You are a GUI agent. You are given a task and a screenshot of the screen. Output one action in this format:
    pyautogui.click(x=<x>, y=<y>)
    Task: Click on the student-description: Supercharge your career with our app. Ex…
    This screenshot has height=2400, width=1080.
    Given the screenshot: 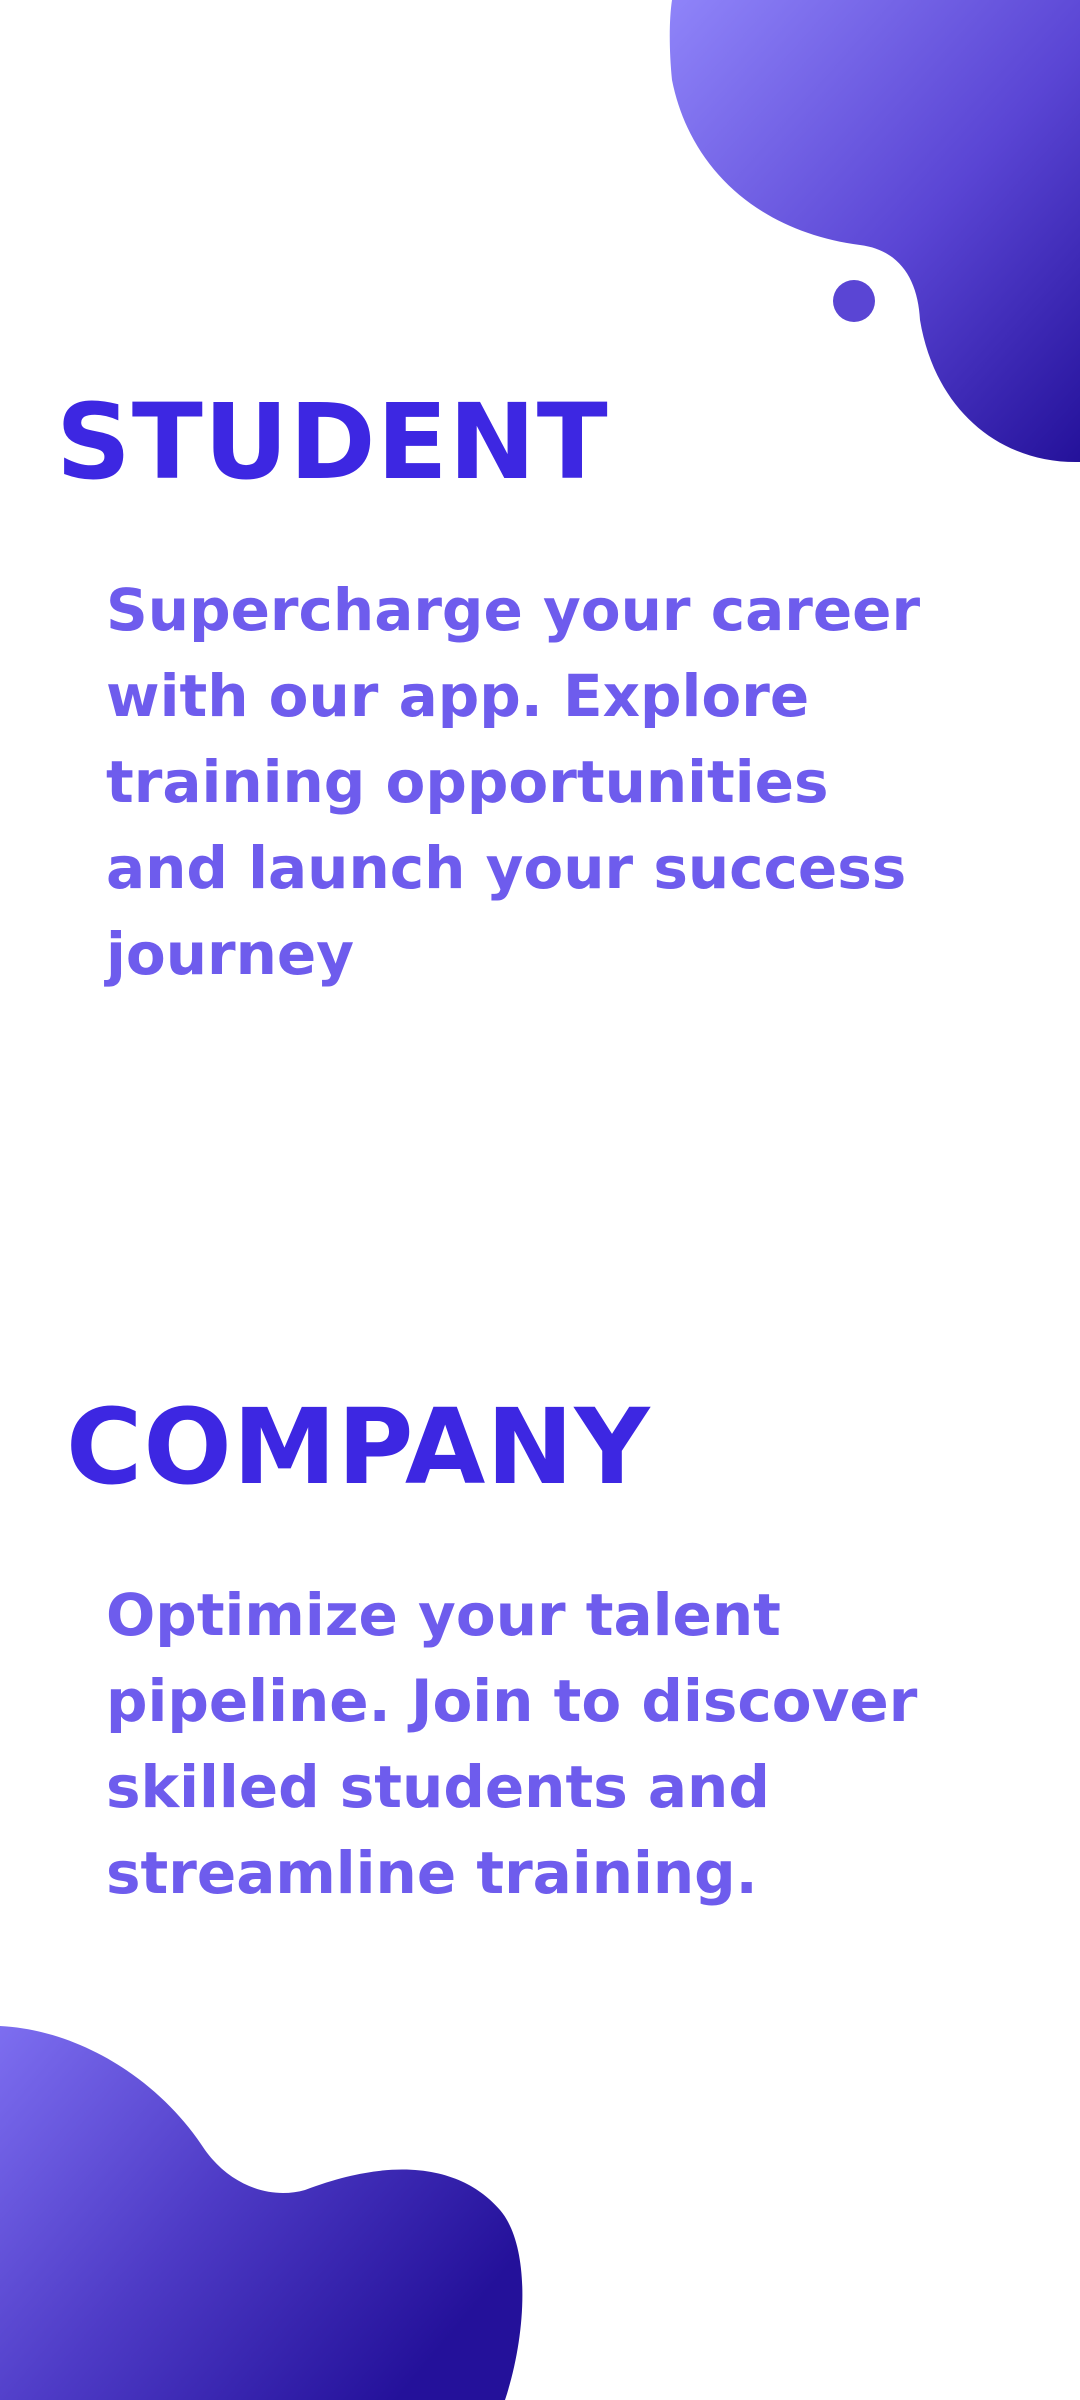 What is the action you would take?
    pyautogui.click(x=513, y=782)
    